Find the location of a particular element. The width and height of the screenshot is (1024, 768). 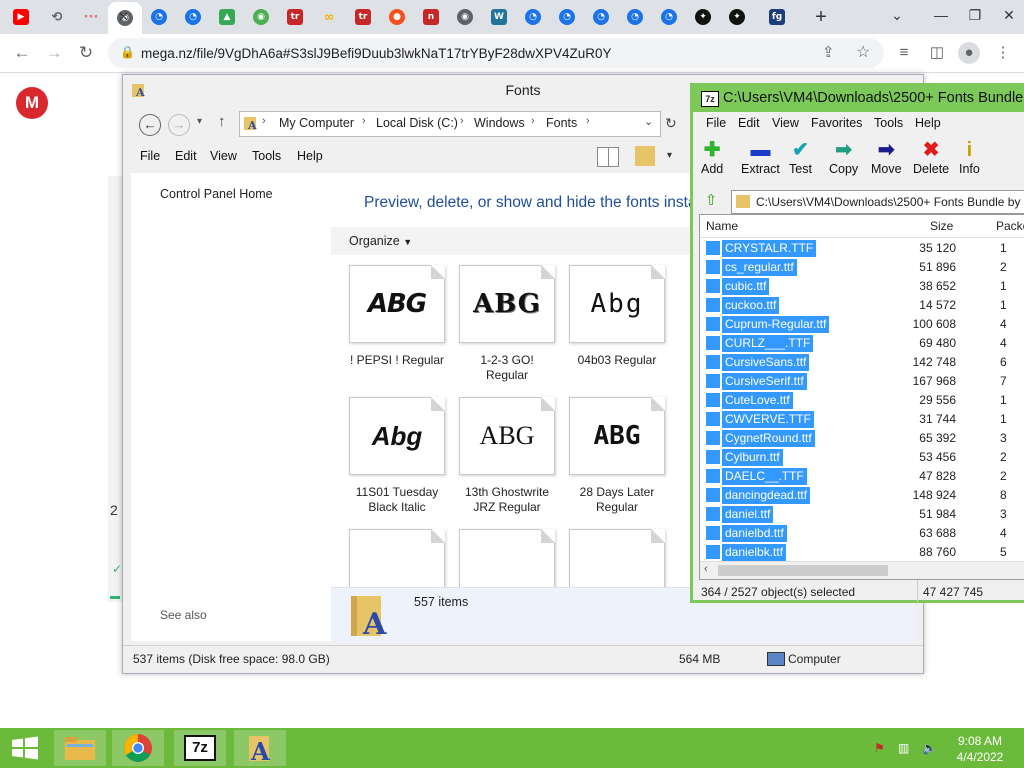

horizontal-scrollbar: ‹ is located at coordinates (862, 570).